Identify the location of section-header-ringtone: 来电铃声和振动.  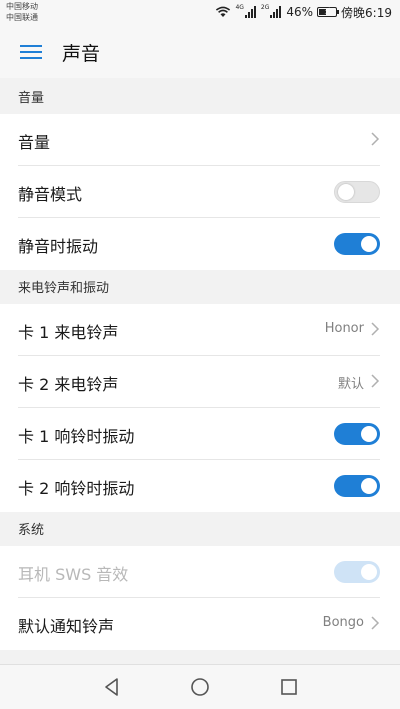
(200, 287).